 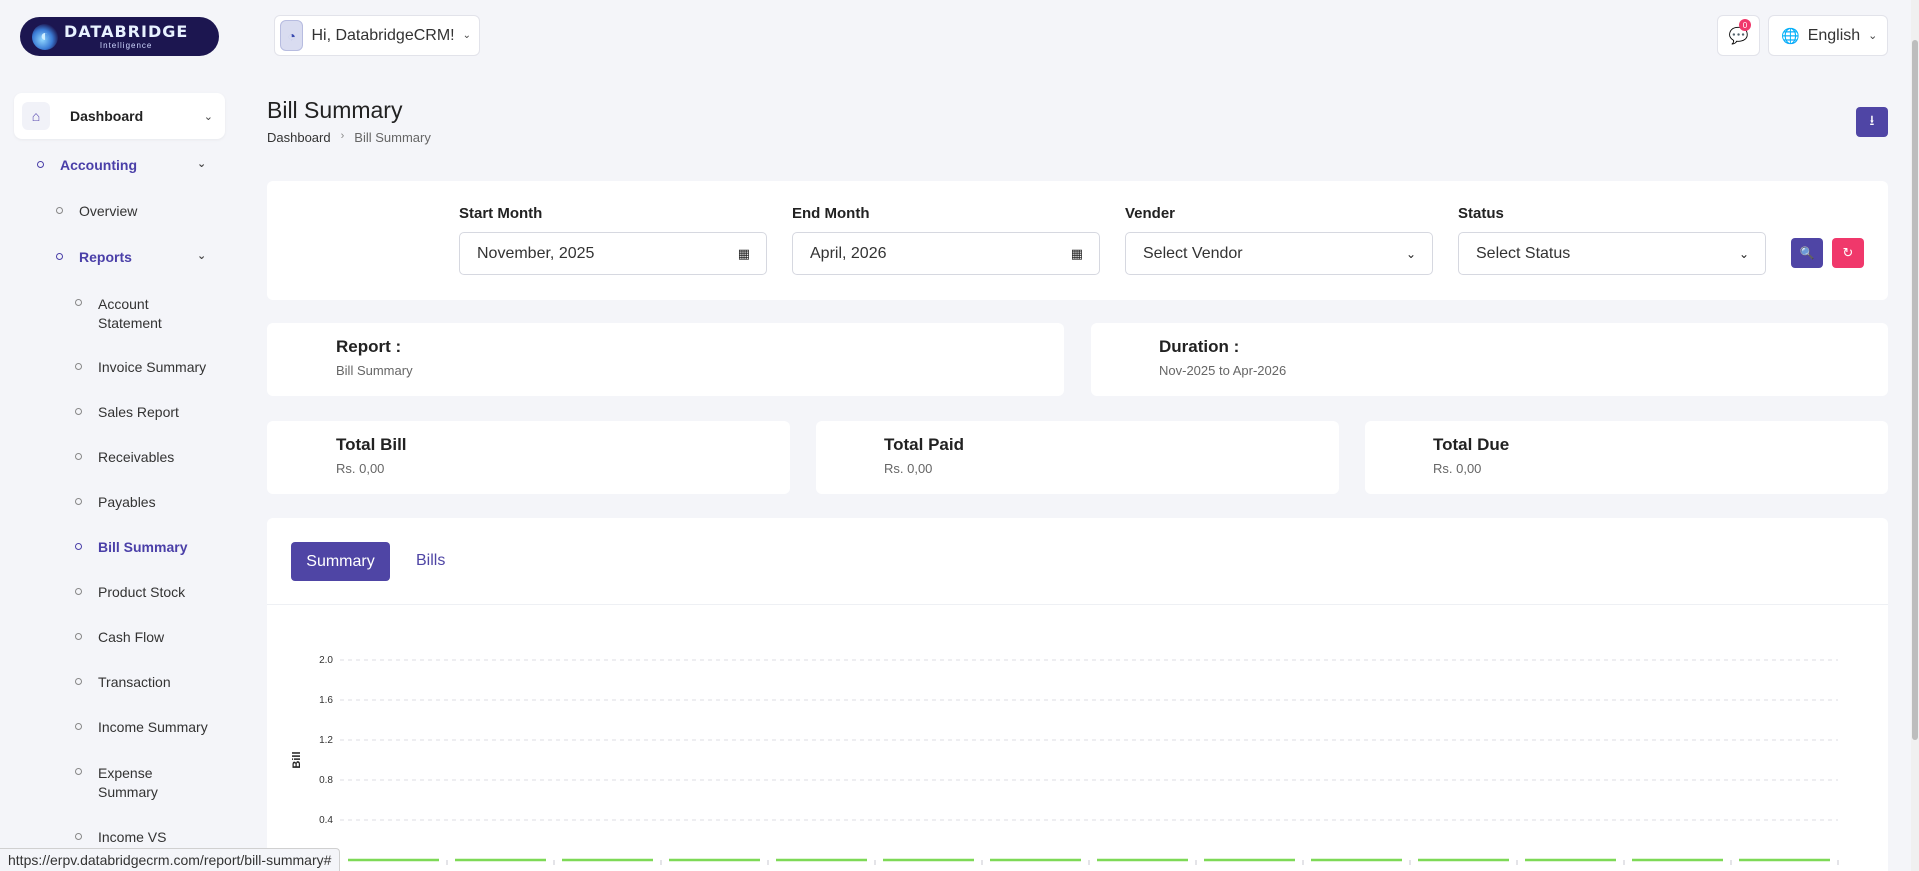 What do you see at coordinates (1612, 253) in the screenshot?
I see `status-select: Select Status ⌄` at bounding box center [1612, 253].